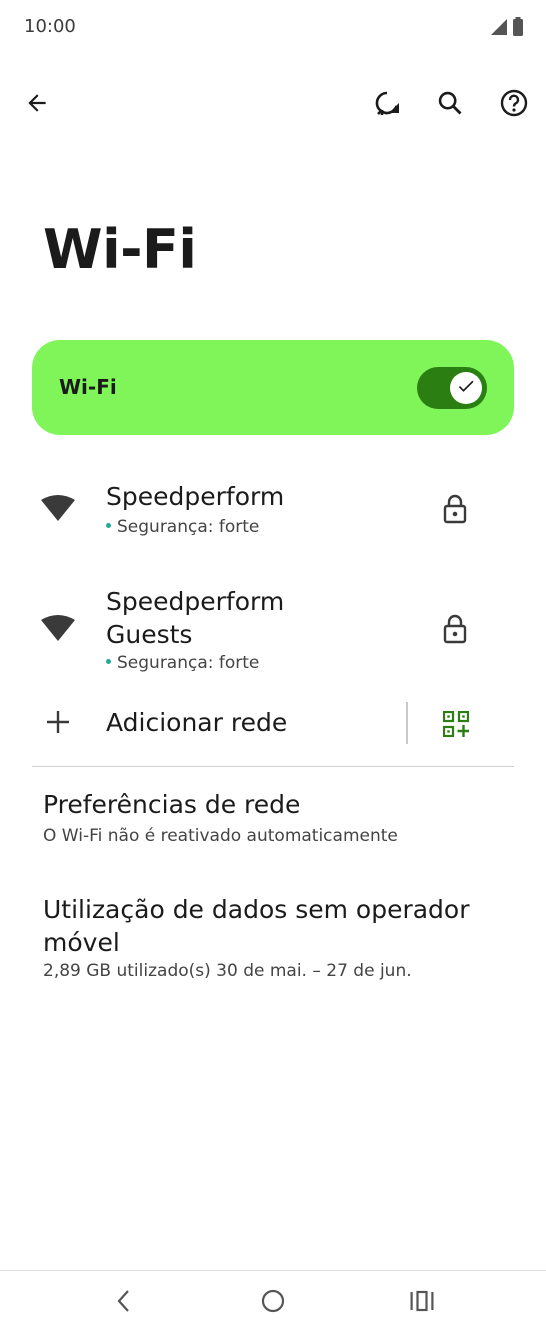 The width and height of the screenshot is (546, 1334). Describe the element at coordinates (196, 722) in the screenshot. I see `add-network-button: Adicionar rede` at that location.